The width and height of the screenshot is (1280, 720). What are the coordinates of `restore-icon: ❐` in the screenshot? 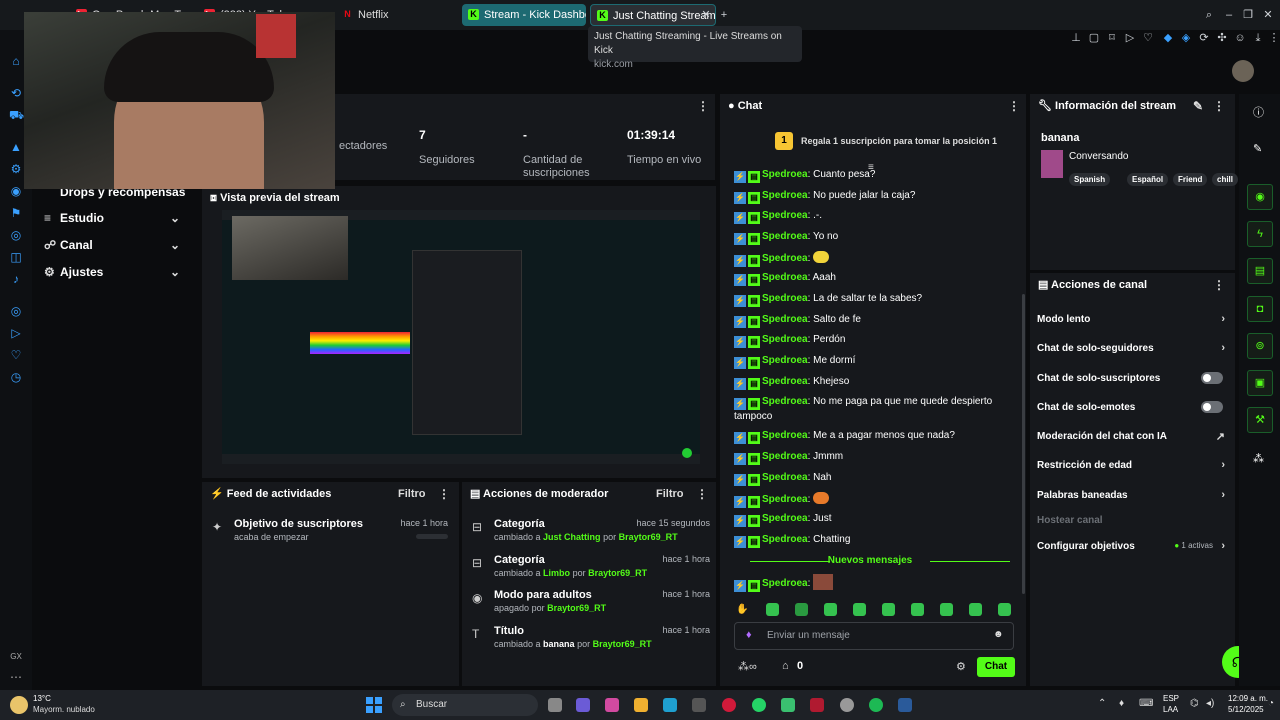 It's located at (1248, 15).